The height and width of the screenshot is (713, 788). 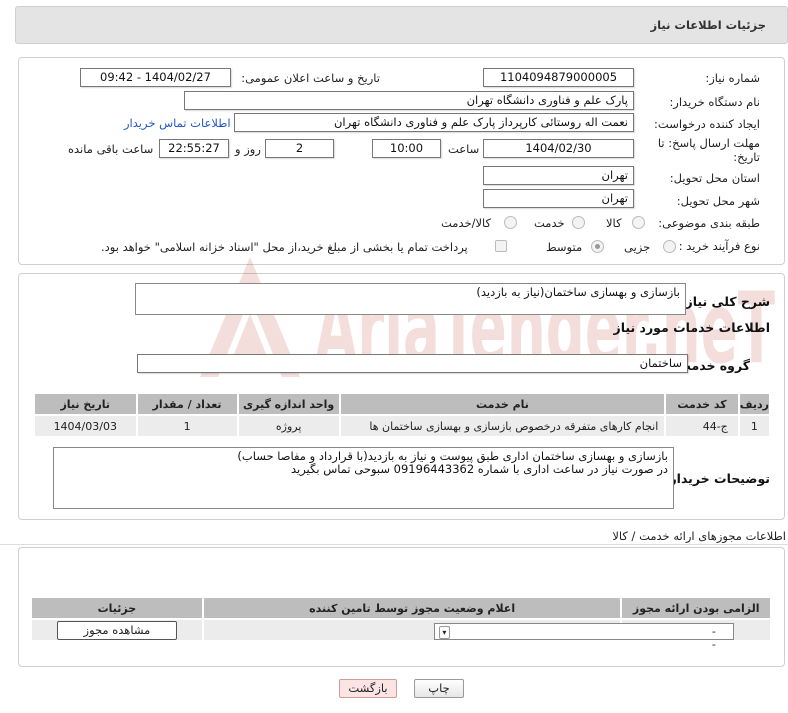 I want to click on cell-unit: پروژه, so click(x=288, y=426).